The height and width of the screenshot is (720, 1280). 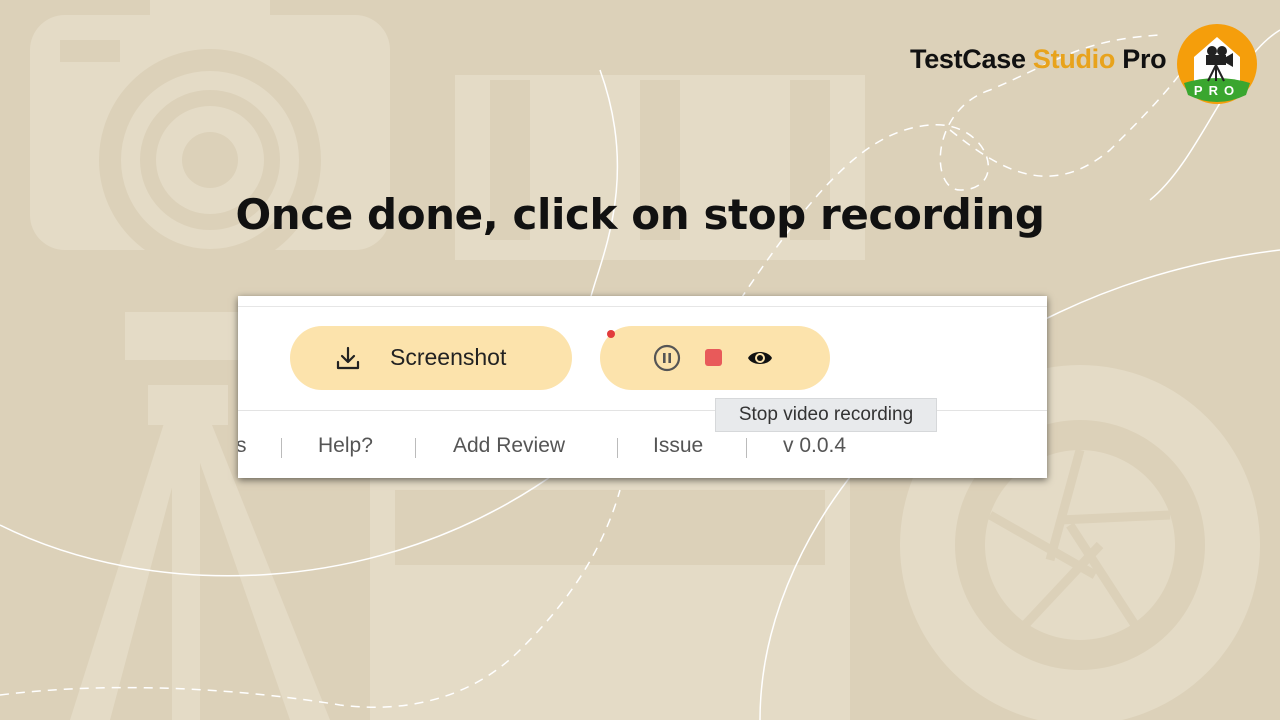 I want to click on stop-recording-button, so click(x=713, y=357).